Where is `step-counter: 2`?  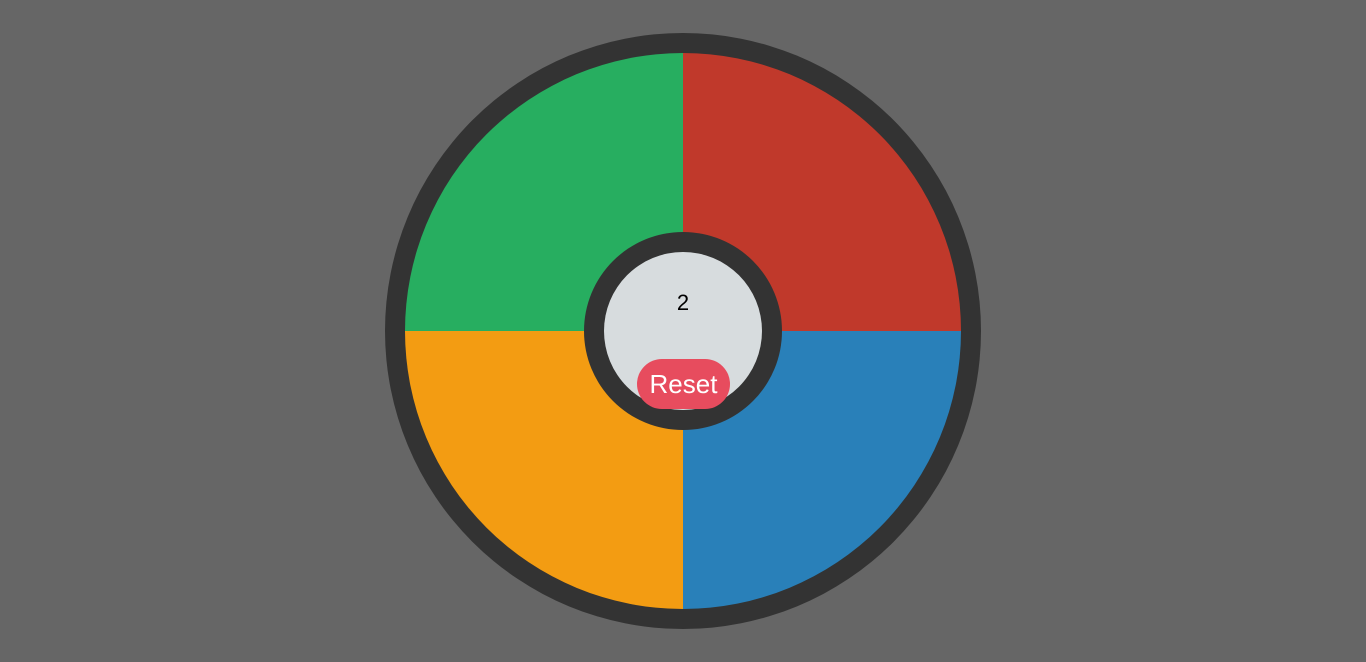 step-counter: 2 is located at coordinates (683, 302).